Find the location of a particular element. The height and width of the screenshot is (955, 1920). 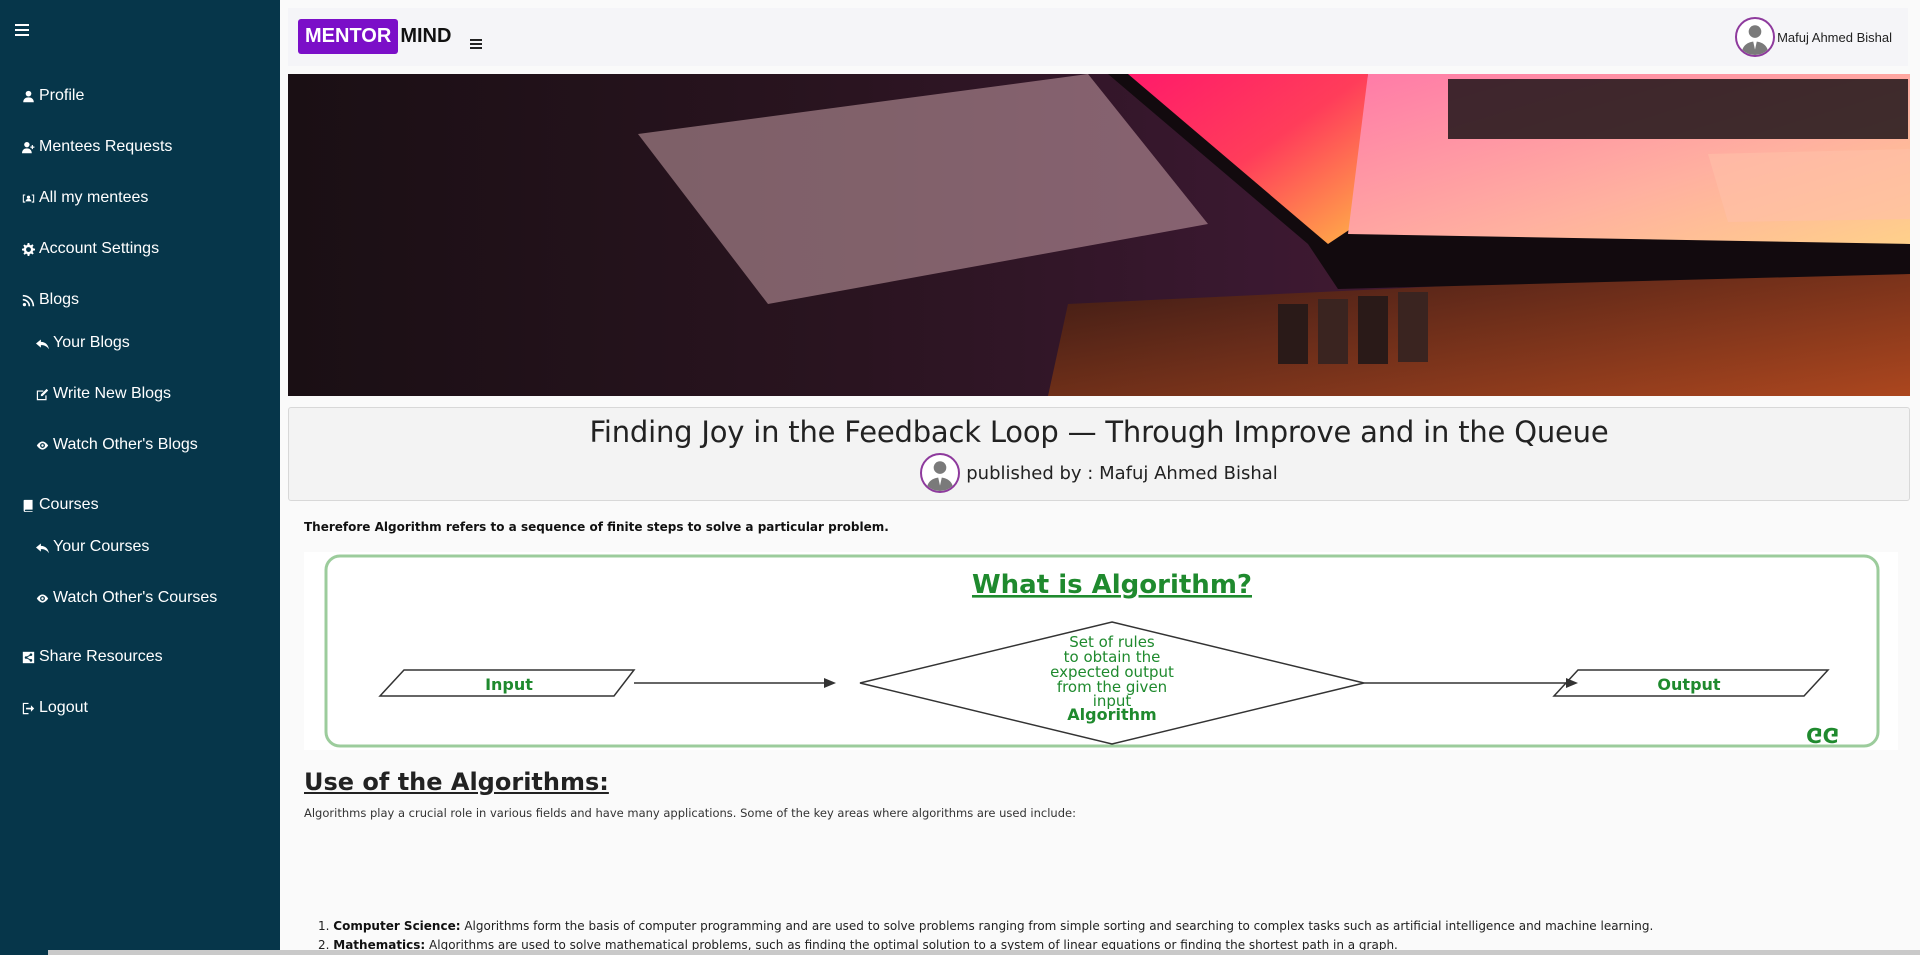

sidebar-item-label: Logout is located at coordinates (63, 707).